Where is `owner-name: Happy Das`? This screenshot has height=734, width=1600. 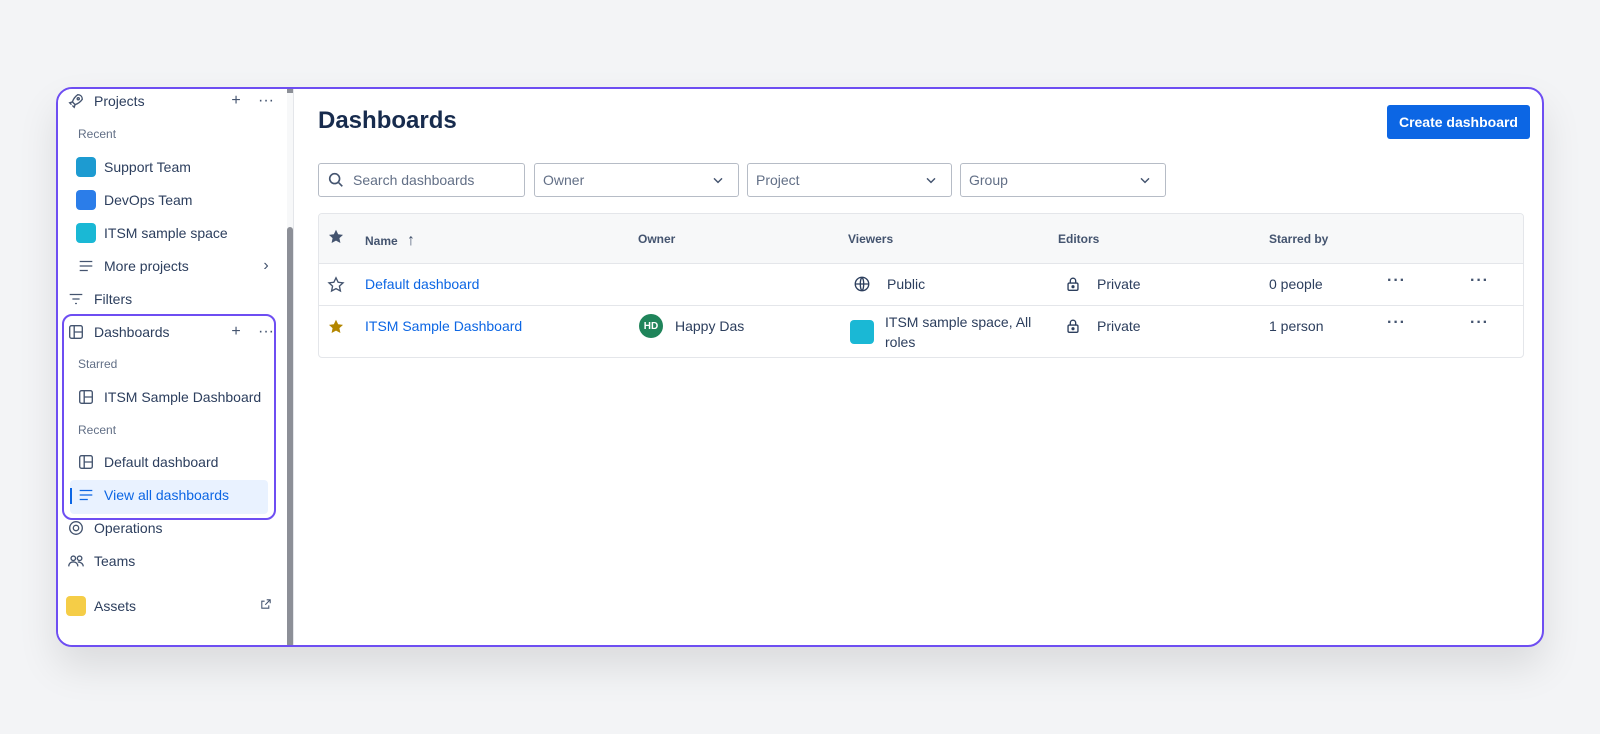 owner-name: Happy Das is located at coordinates (710, 326).